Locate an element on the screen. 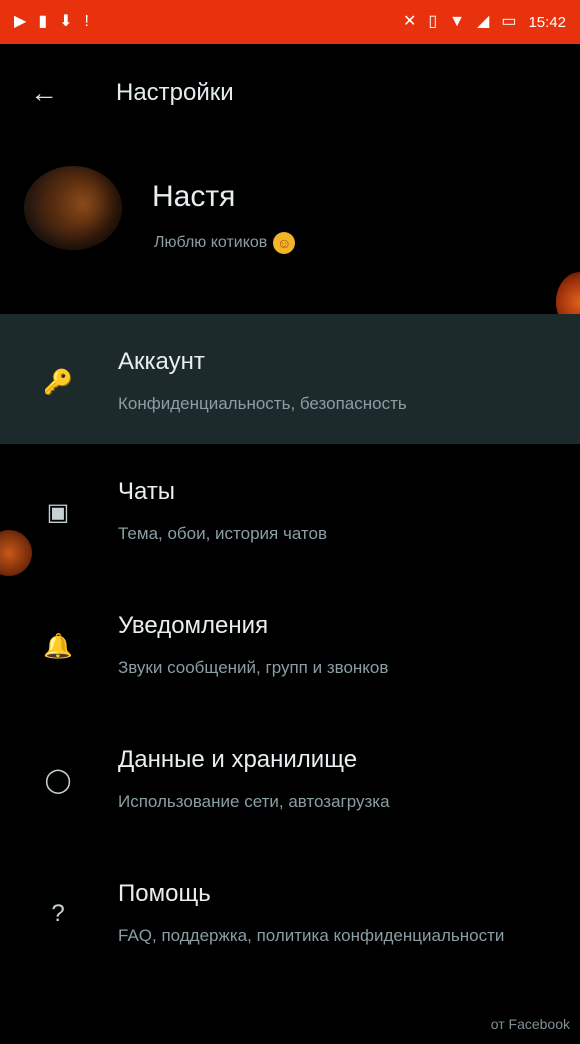 The image size is (580, 1044). chat-icon: ▣ is located at coordinates (58, 512).